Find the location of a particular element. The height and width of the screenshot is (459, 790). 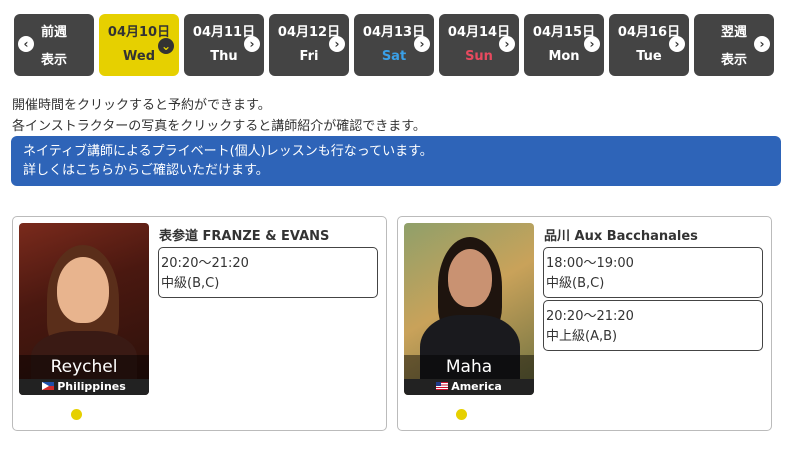

banner-line-1: ネイティブ講師によるプライベート(個人)レッスンも行なっています。 is located at coordinates (228, 151).